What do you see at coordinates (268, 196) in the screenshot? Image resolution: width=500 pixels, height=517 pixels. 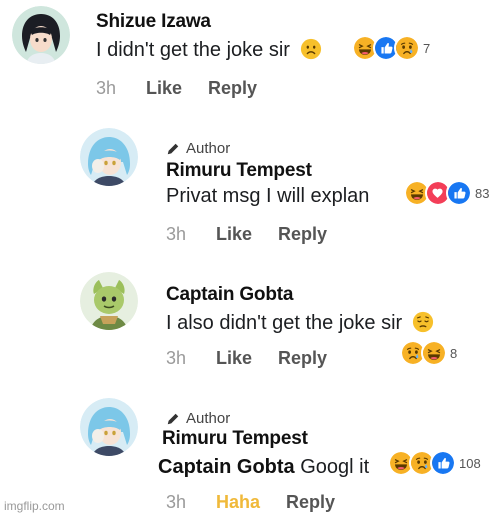 I see `comment-text: Privat msg I will explan` at bounding box center [268, 196].